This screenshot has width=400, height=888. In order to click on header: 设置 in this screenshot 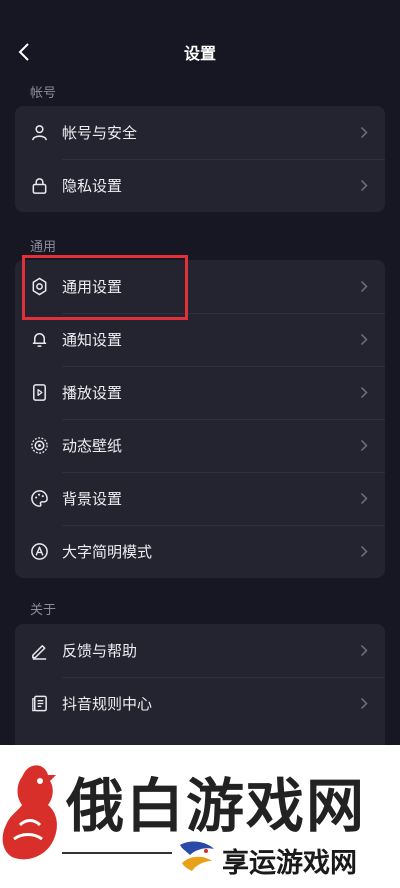, I will do `click(200, 52)`.